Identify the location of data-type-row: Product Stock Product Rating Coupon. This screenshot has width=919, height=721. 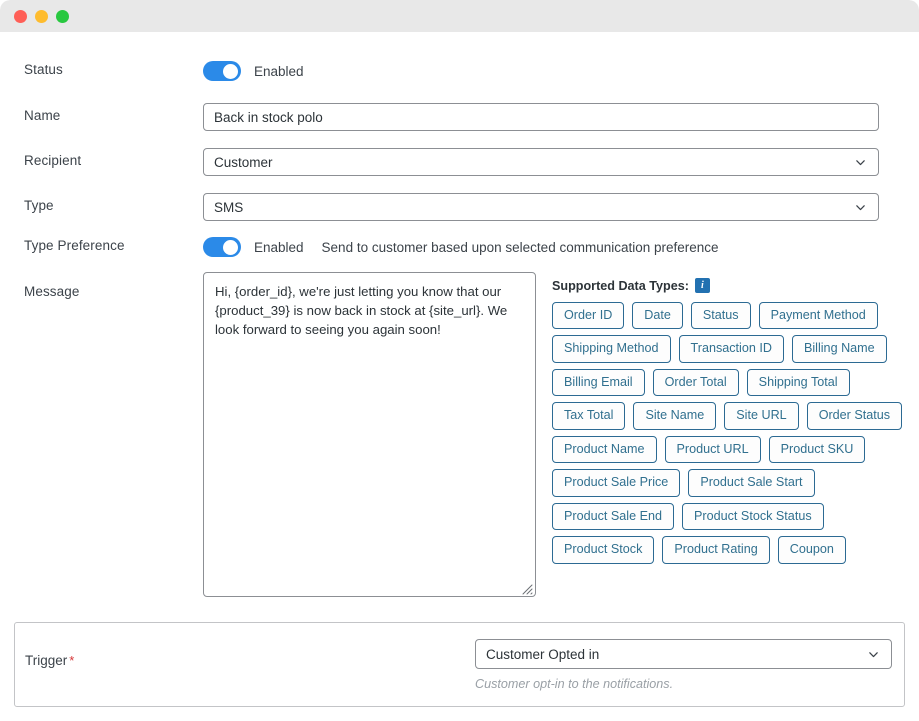
(727, 550).